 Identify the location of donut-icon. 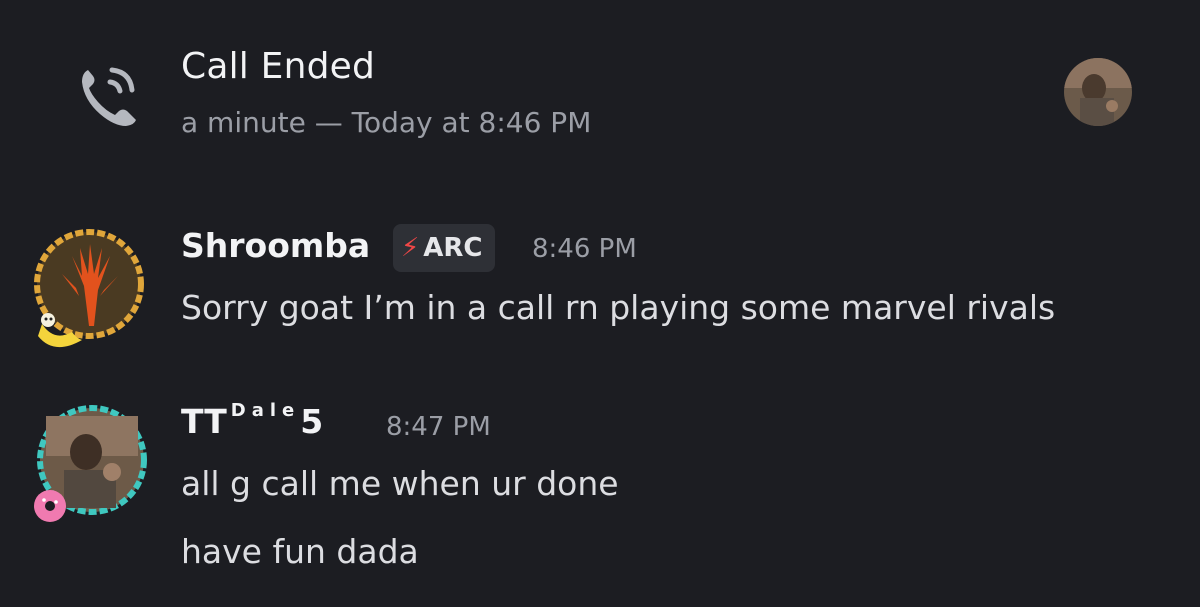
(50, 506).